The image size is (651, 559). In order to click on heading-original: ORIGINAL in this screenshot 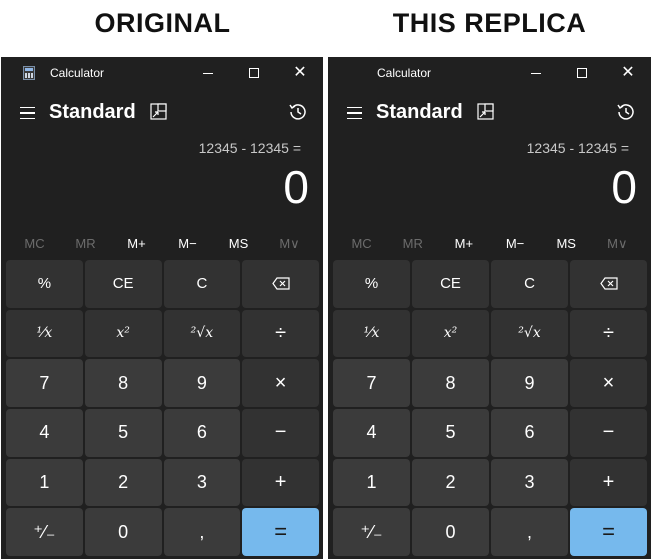, I will do `click(162, 23)`.